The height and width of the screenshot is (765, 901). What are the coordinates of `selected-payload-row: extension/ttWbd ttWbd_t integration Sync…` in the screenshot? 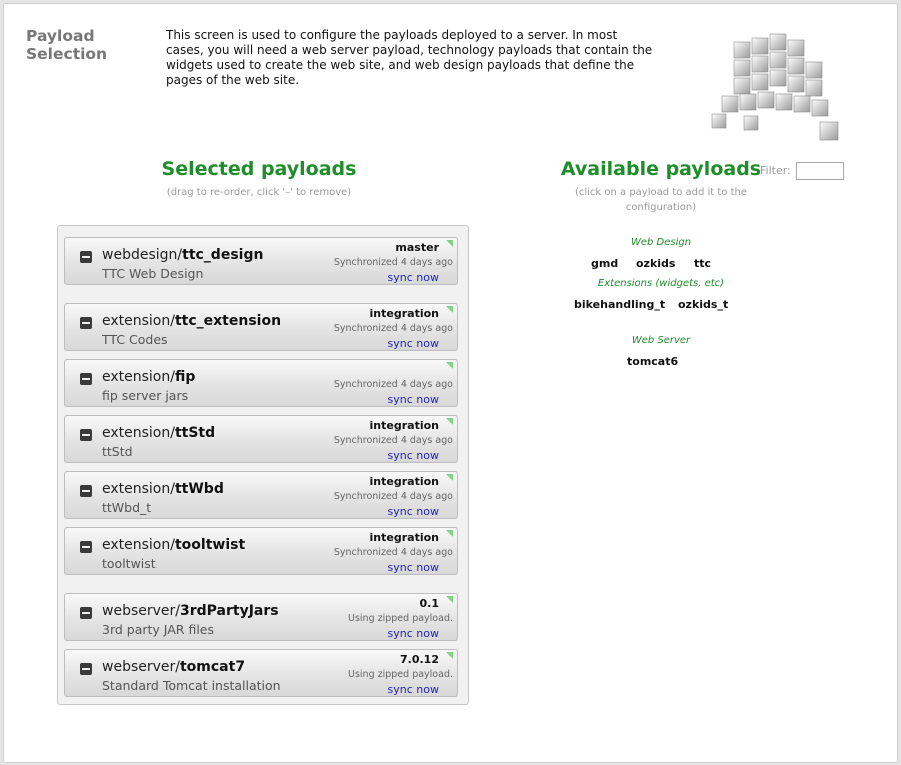 It's located at (261, 495).